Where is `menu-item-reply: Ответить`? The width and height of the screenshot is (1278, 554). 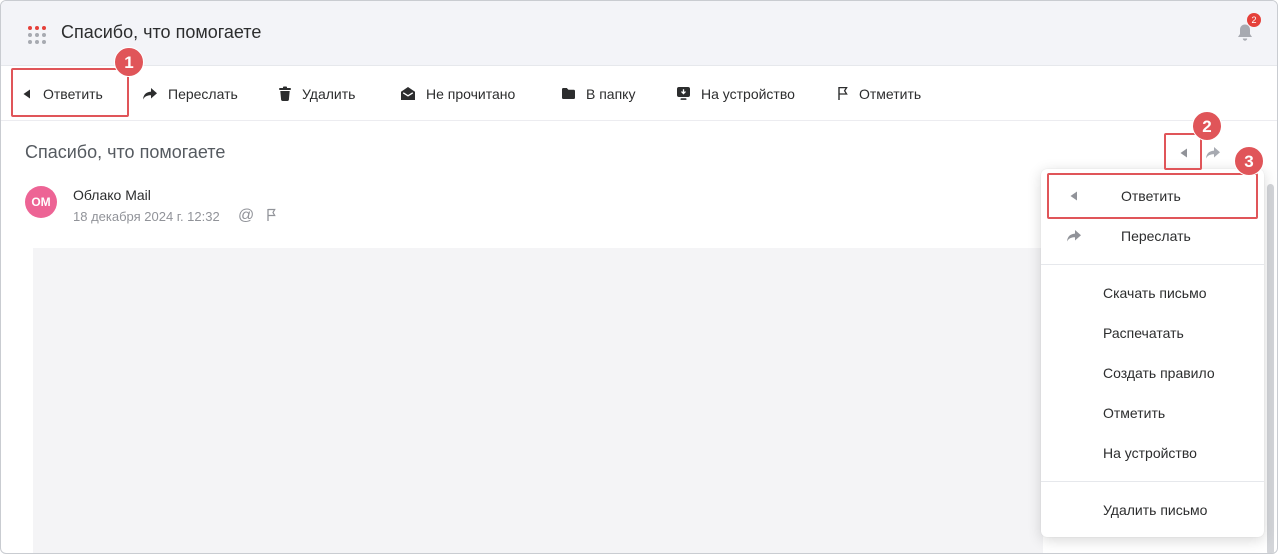 menu-item-reply: Ответить is located at coordinates (1152, 196).